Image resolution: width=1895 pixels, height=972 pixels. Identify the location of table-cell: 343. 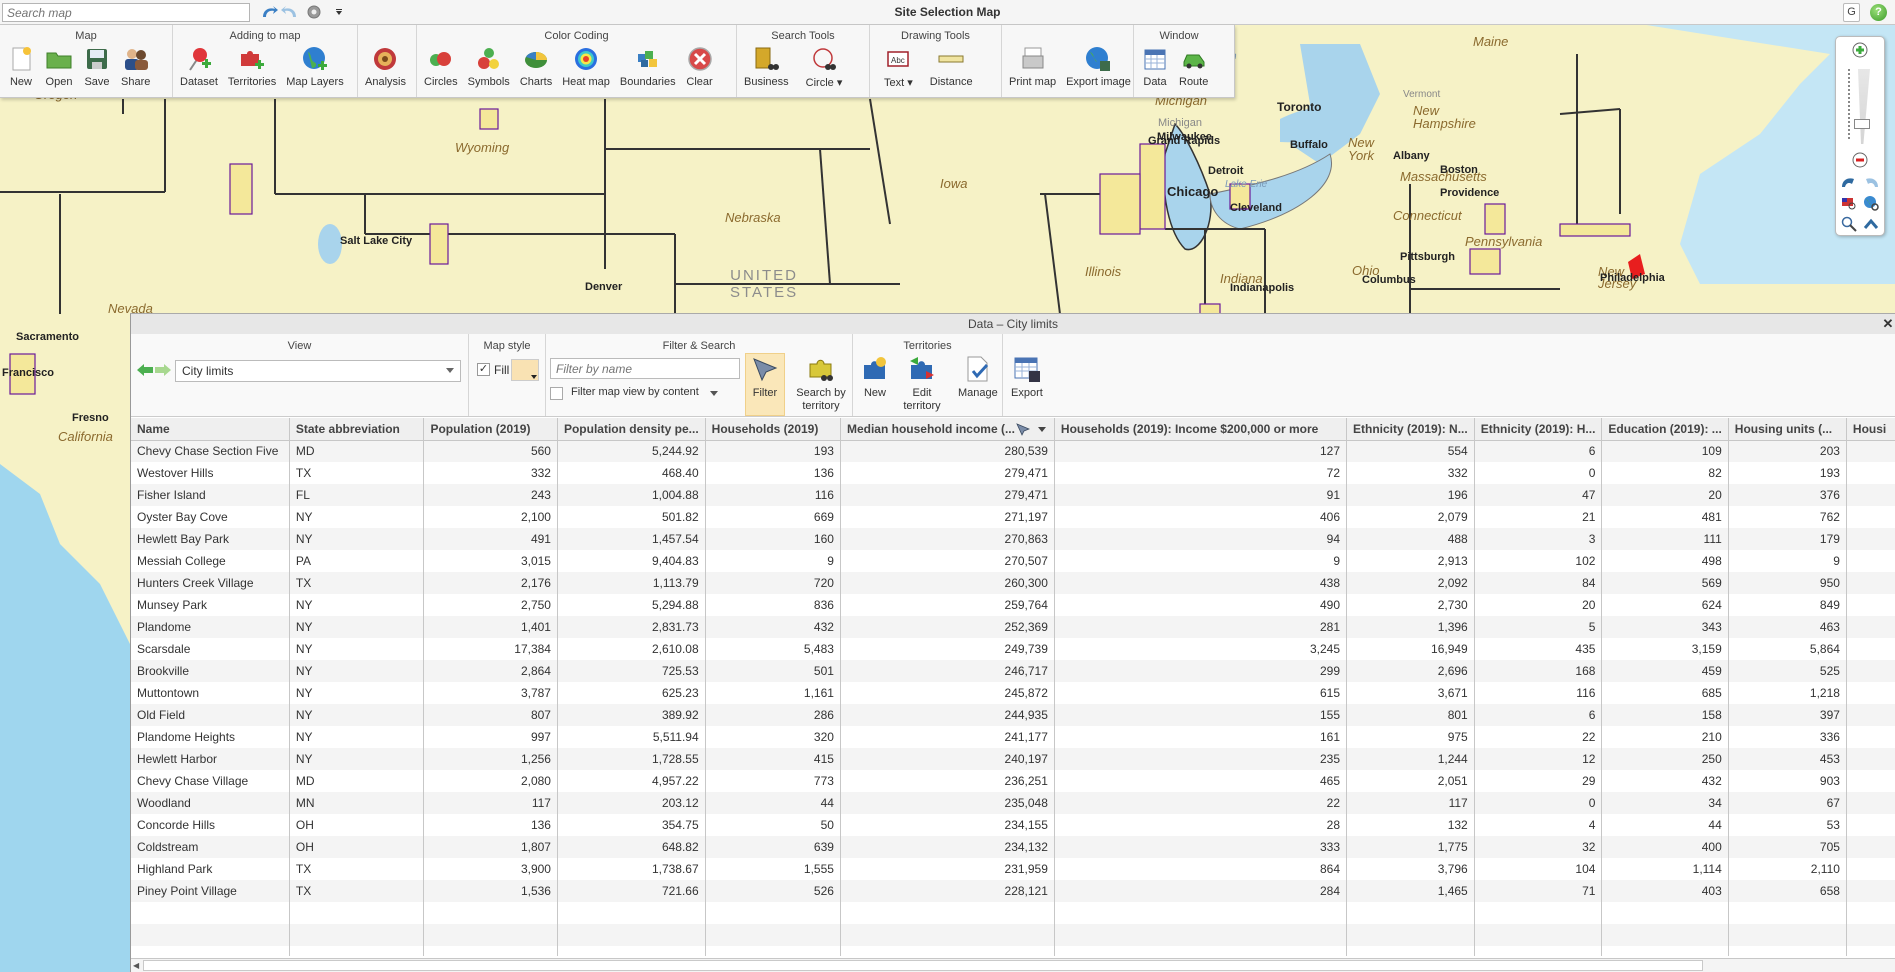
(1665, 627).